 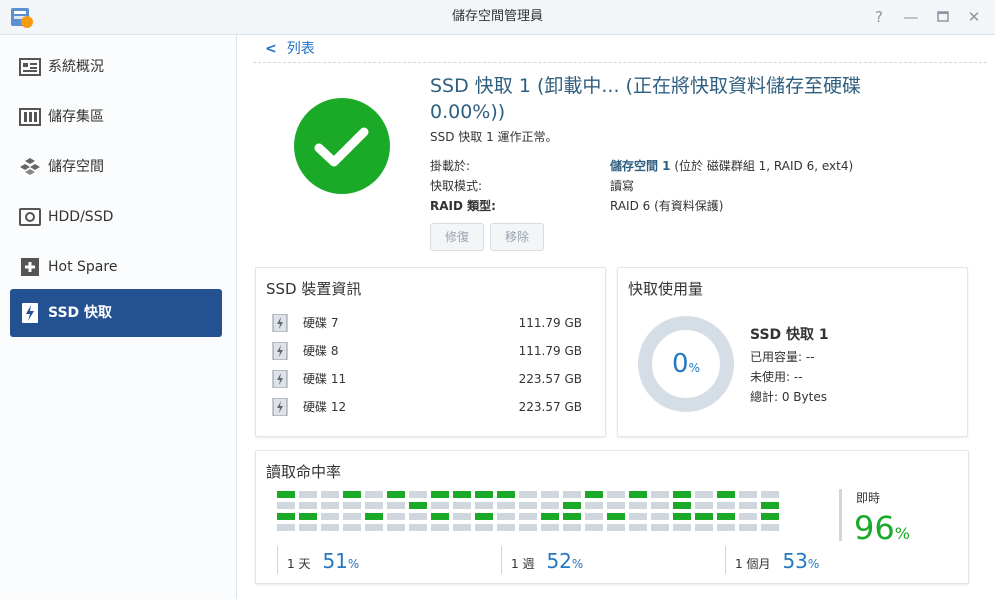 What do you see at coordinates (667, 206) in the screenshot?
I see `detail-value-raid-type: RAID 6 (有資料保護)` at bounding box center [667, 206].